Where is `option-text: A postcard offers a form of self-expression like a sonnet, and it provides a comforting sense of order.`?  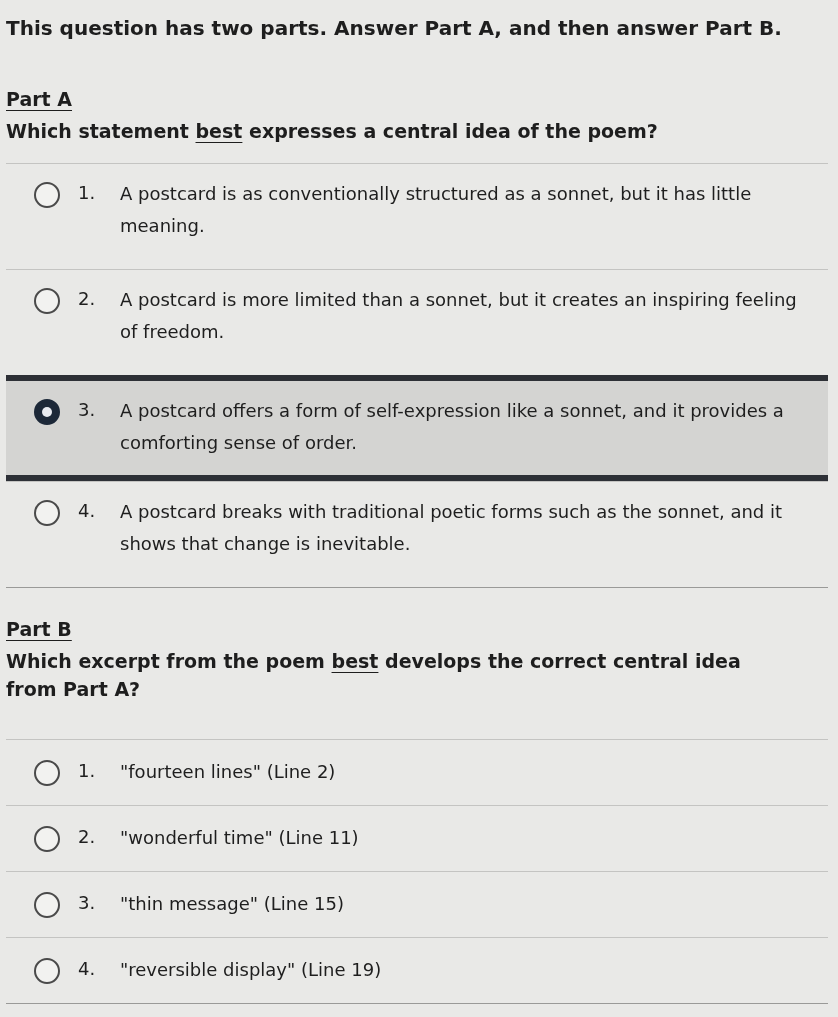 option-text: A postcard offers a form of self-expression like a sonnet, and it provides a comforting sense of order. is located at coordinates (452, 427).